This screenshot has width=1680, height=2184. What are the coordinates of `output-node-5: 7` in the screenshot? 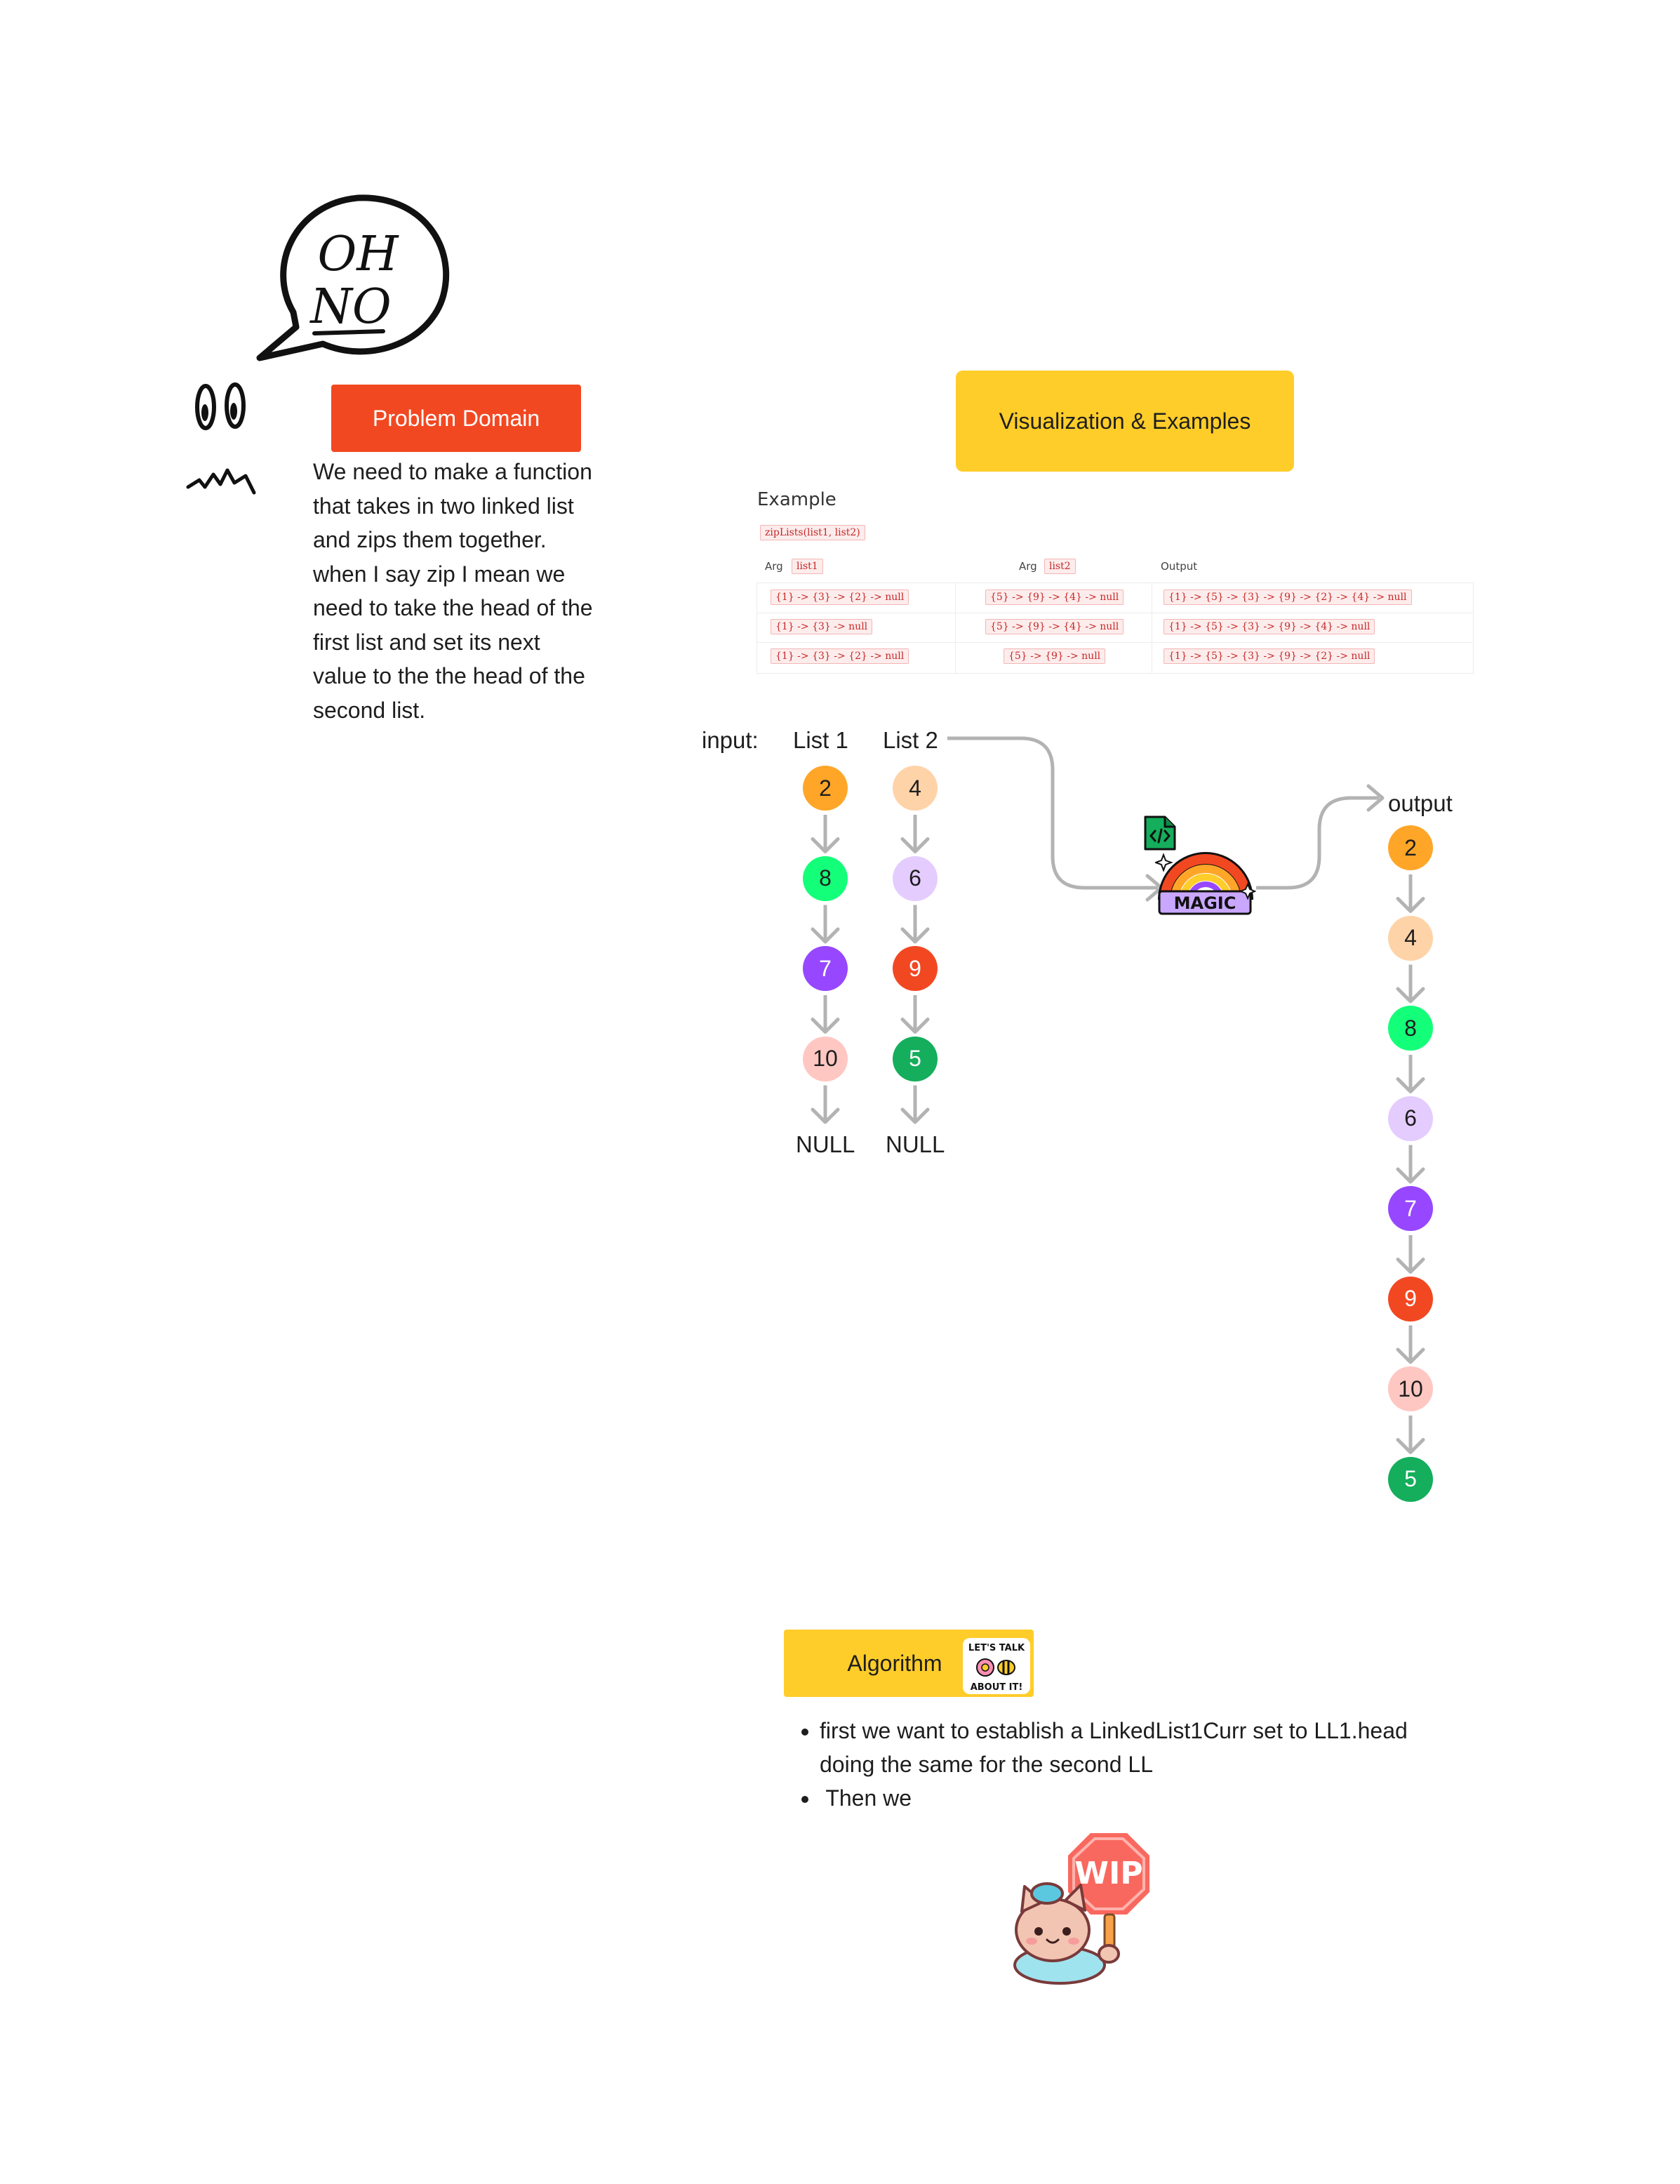 It's located at (1410, 1208).